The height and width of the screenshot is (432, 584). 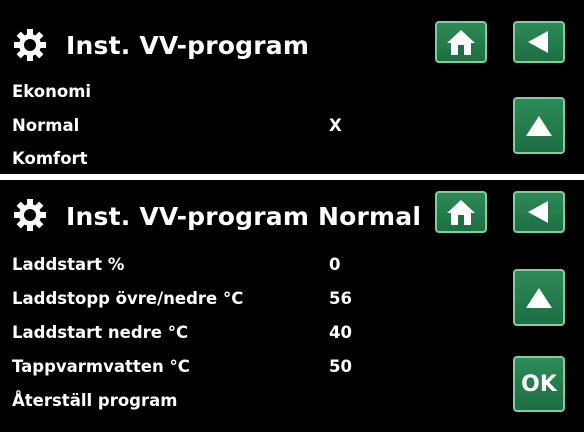 What do you see at coordinates (244, 216) in the screenshot?
I see `page-title: Inst. VV-program Normal` at bounding box center [244, 216].